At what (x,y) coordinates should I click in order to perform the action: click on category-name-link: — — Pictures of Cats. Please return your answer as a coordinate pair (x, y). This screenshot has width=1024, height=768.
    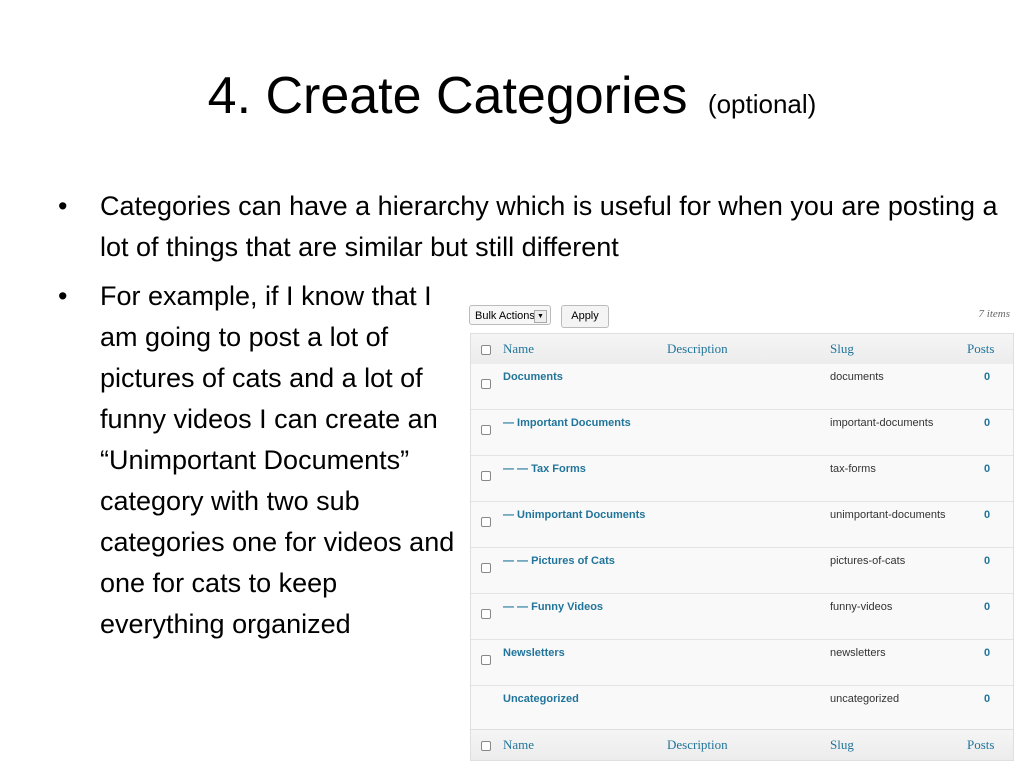
    Looking at the image, I should click on (559, 561).